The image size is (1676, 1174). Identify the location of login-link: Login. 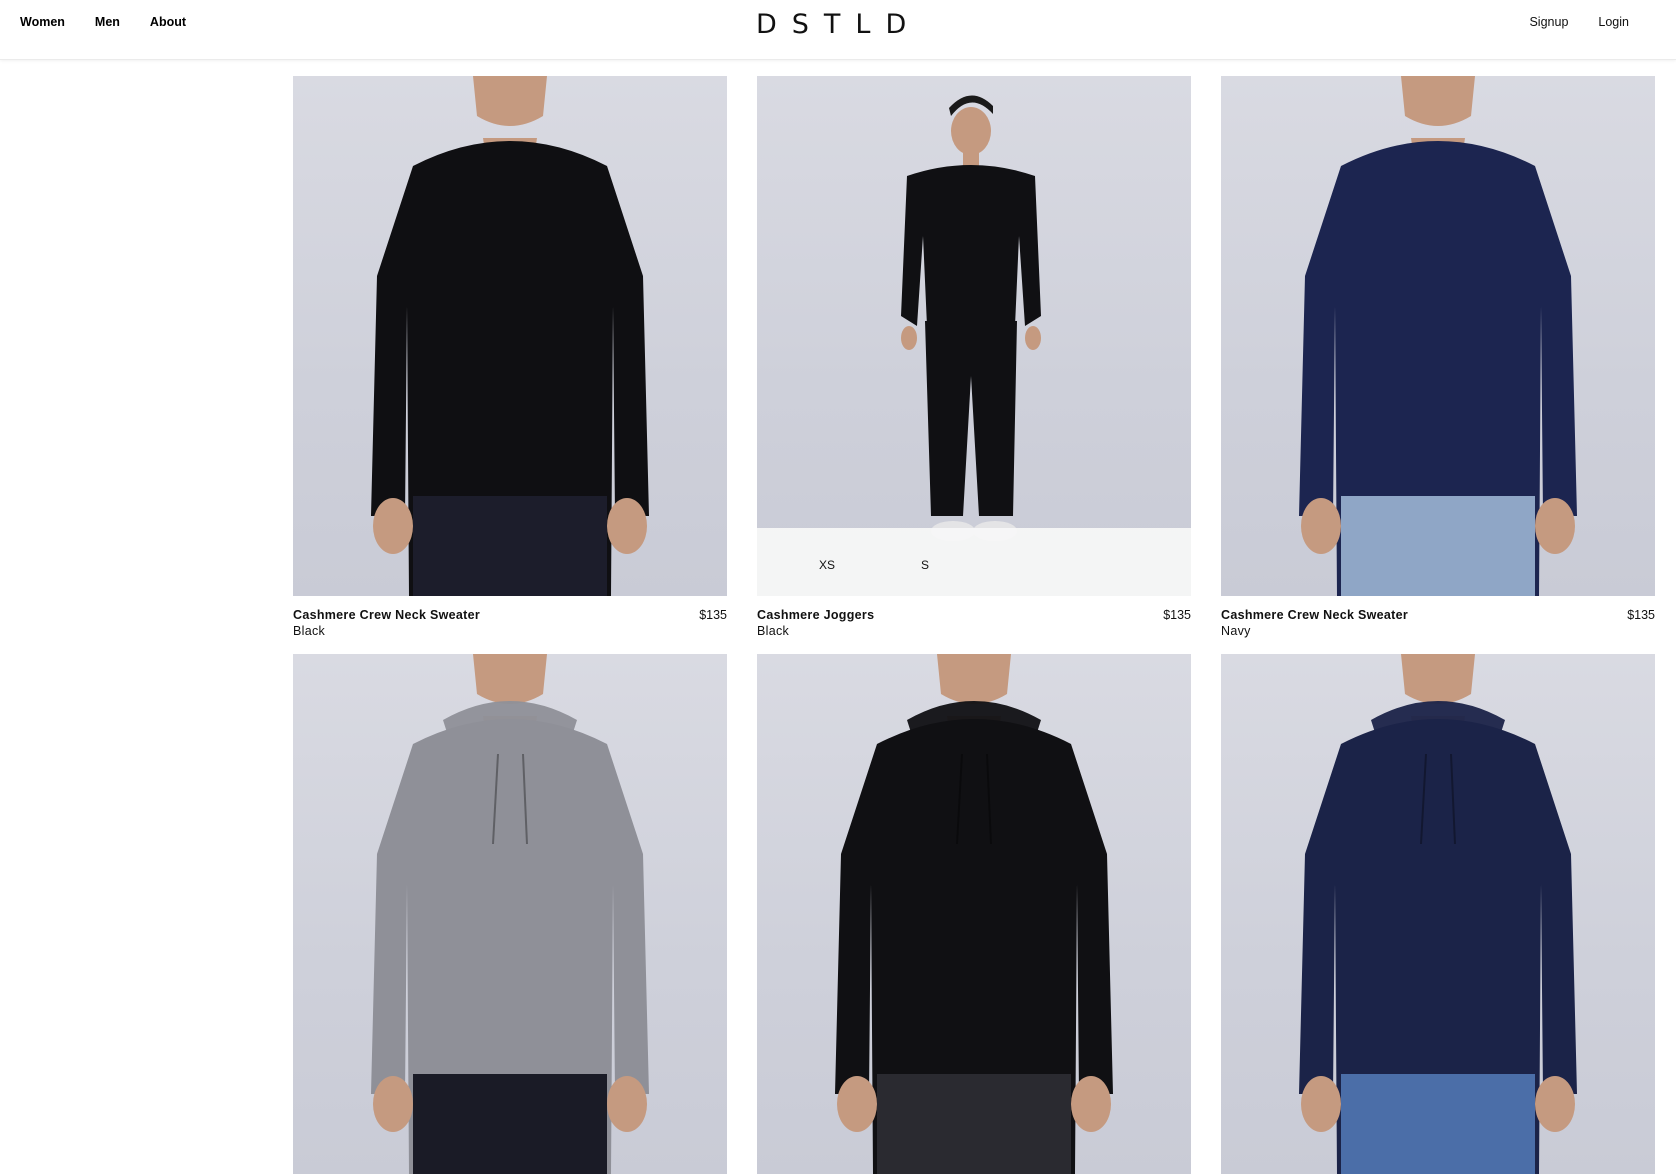
(1613, 22).